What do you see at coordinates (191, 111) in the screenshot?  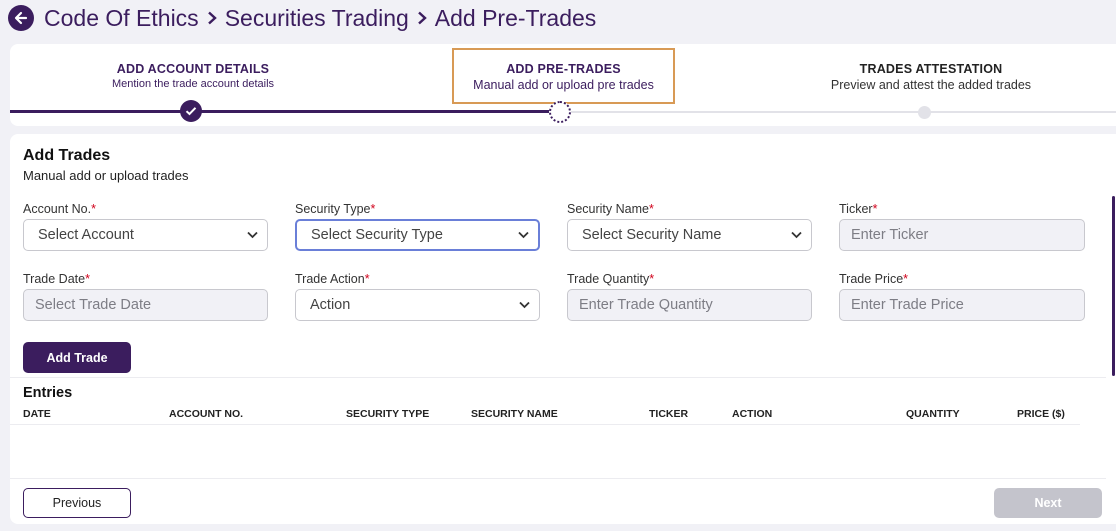 I see `checkmark-icon` at bounding box center [191, 111].